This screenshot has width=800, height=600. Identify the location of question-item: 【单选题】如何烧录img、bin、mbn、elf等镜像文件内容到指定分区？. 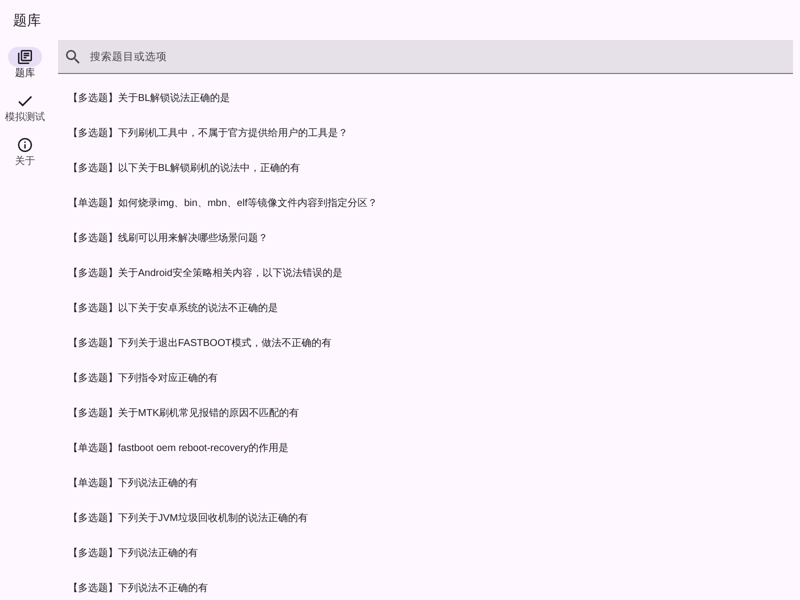
(425, 203).